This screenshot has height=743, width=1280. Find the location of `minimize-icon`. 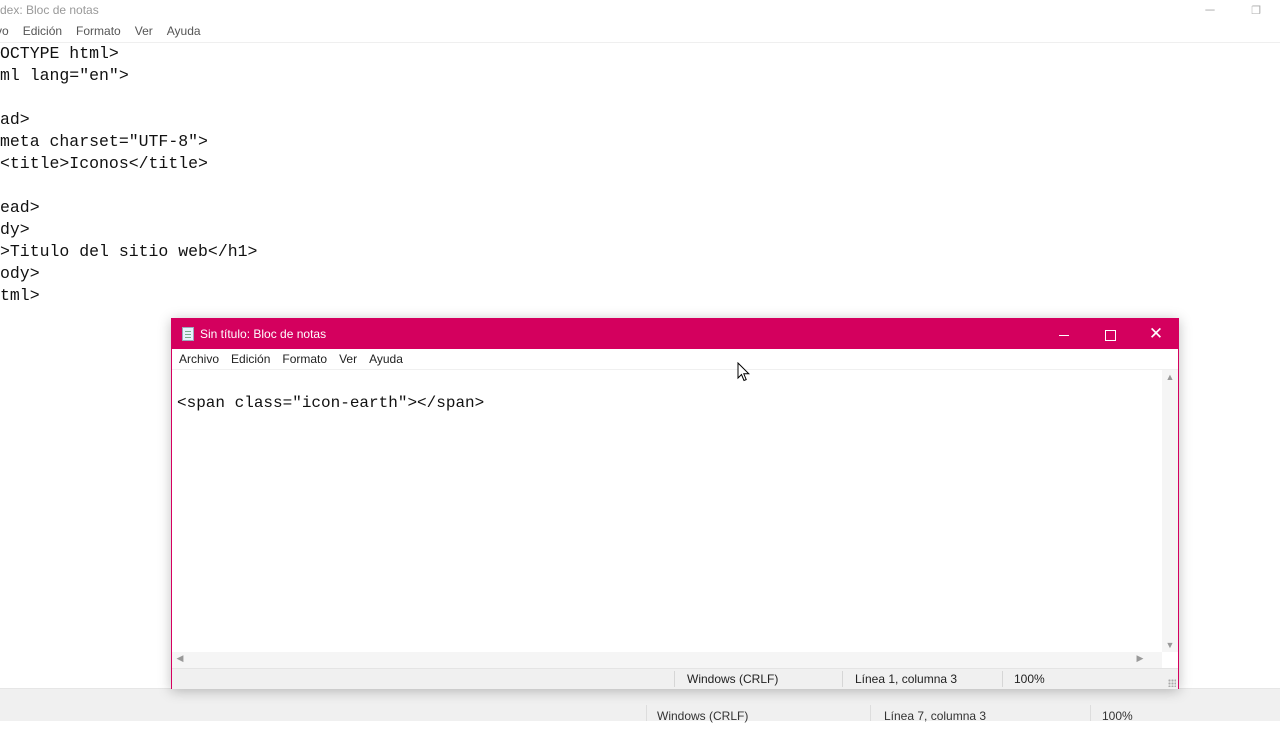

minimize-icon is located at coordinates (1064, 335).